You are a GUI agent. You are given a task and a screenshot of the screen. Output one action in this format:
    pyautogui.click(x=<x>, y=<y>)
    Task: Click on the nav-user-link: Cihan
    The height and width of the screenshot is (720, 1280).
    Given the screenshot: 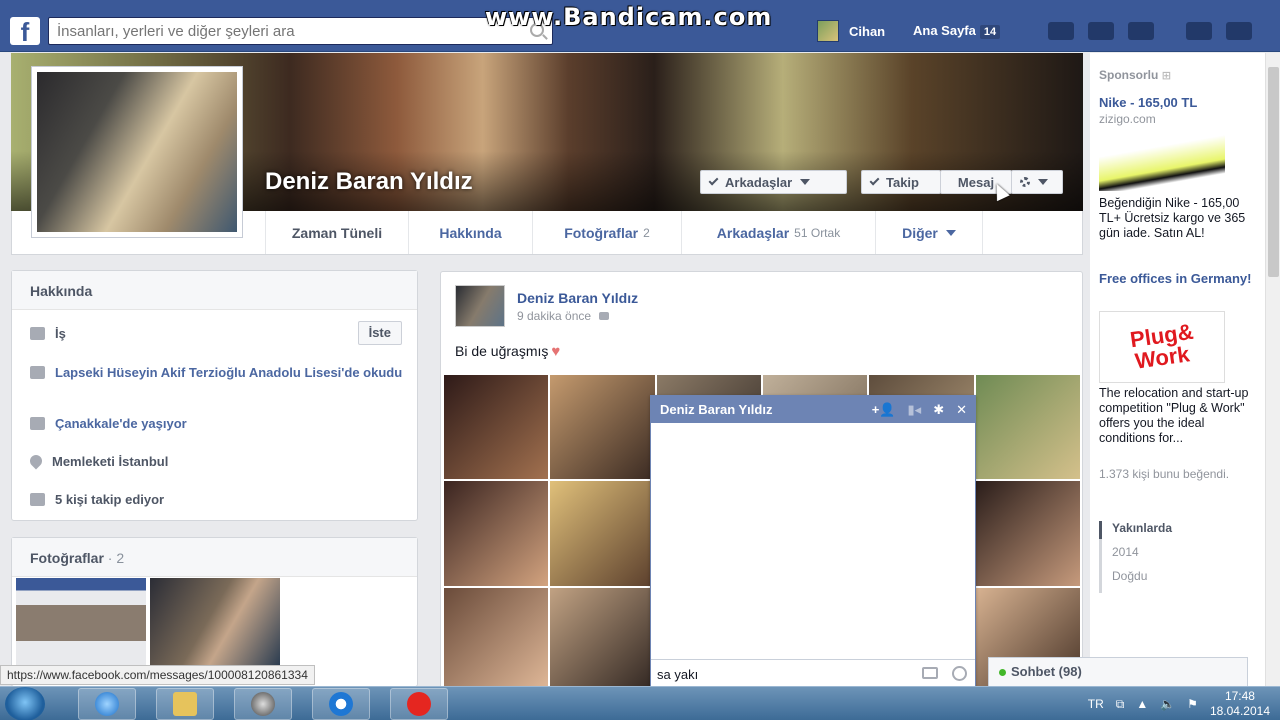 What is the action you would take?
    pyautogui.click(x=851, y=31)
    